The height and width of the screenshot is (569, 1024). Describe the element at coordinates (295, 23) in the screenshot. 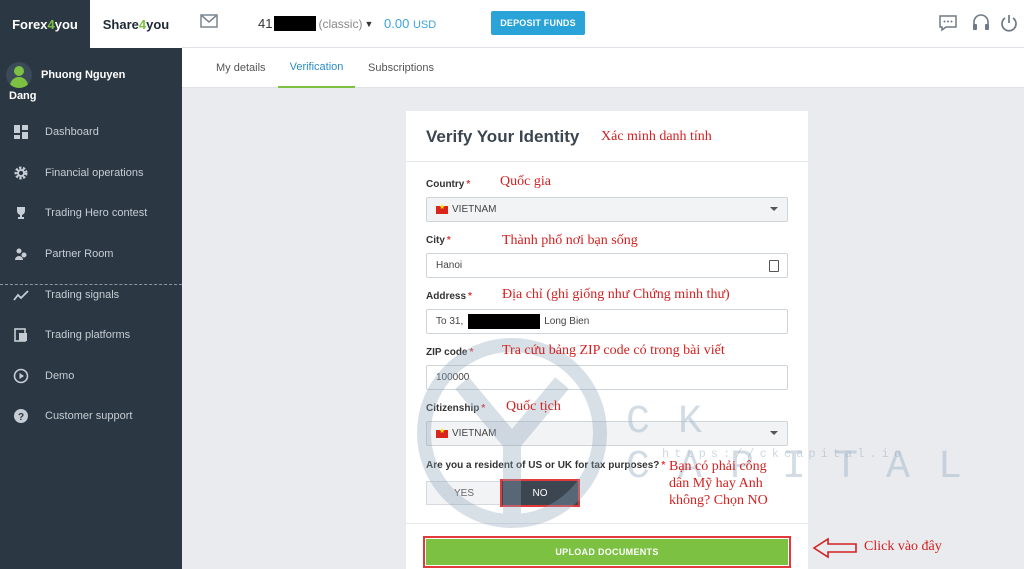

I see `redacted-account-digits` at that location.